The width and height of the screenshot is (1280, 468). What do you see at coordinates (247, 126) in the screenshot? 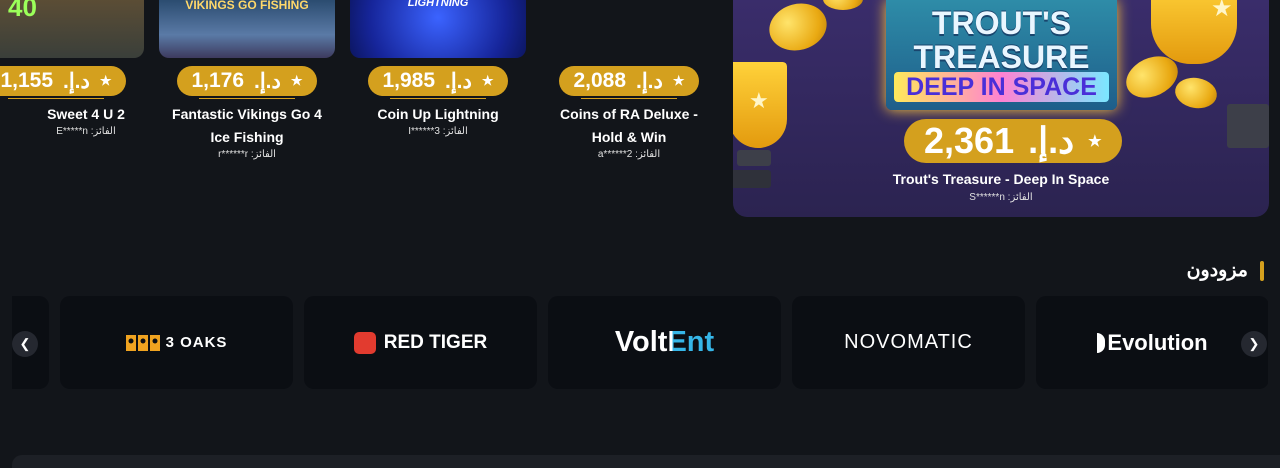
I see `game-name: Fantastic Vikings Go 4 Ice Fishing` at bounding box center [247, 126].